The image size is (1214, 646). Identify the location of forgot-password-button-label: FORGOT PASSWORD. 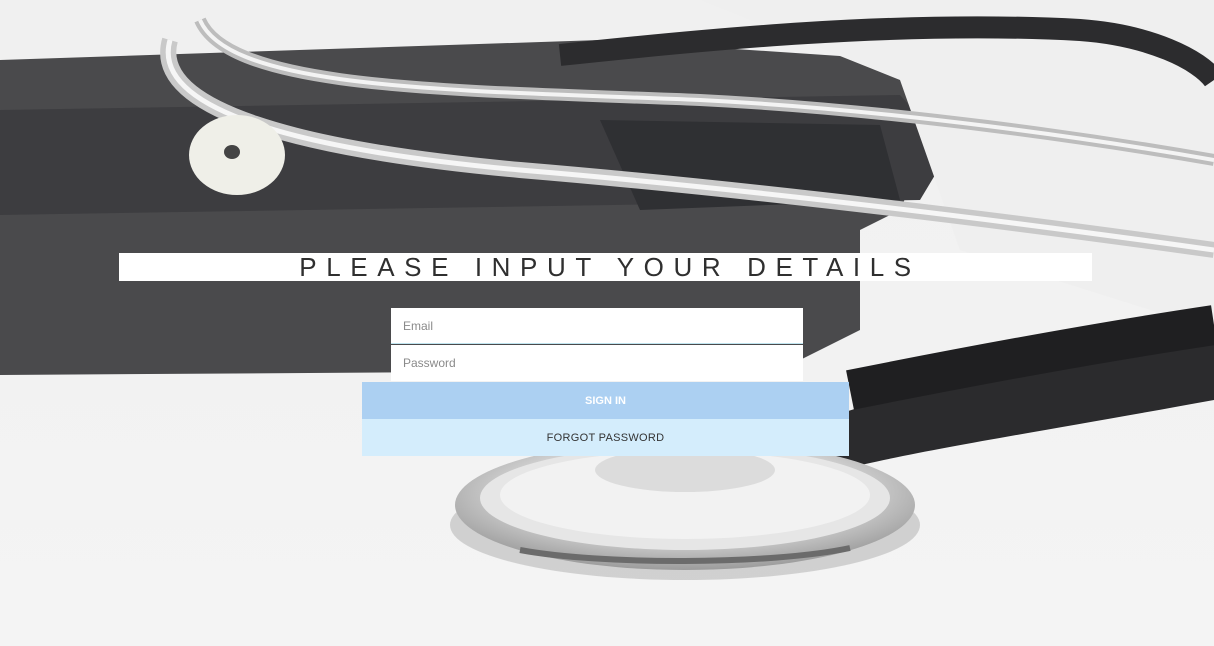
(605, 437).